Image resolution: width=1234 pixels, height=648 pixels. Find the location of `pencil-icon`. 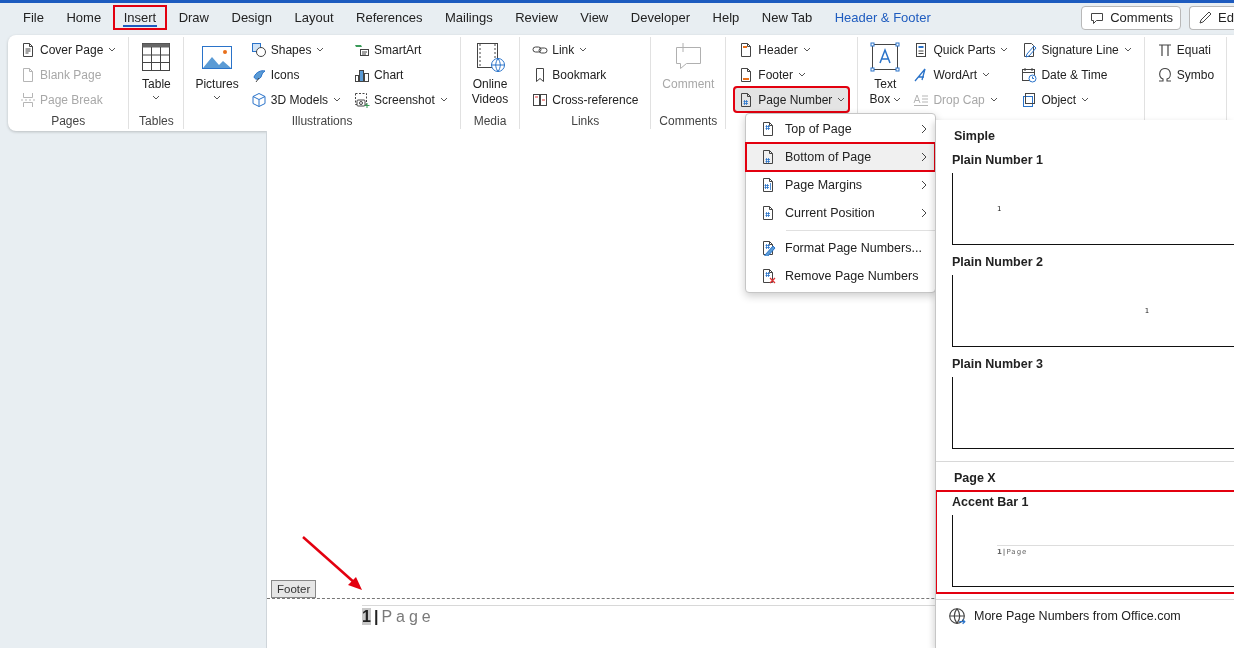

pencil-icon is located at coordinates (1205, 17).